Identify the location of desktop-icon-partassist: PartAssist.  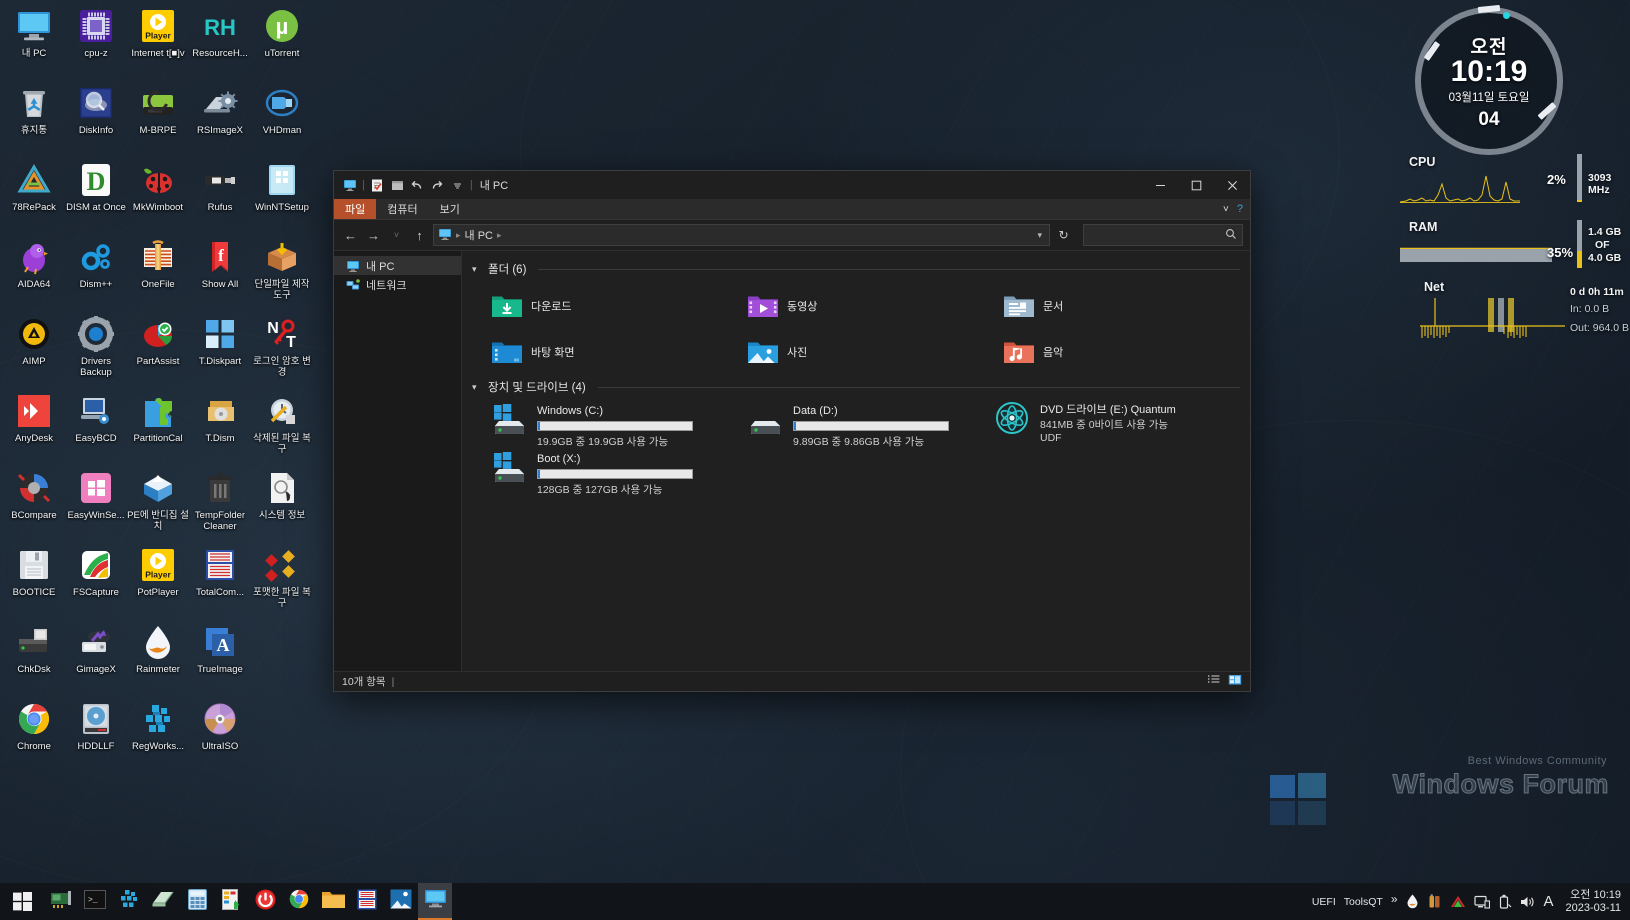
(158, 350).